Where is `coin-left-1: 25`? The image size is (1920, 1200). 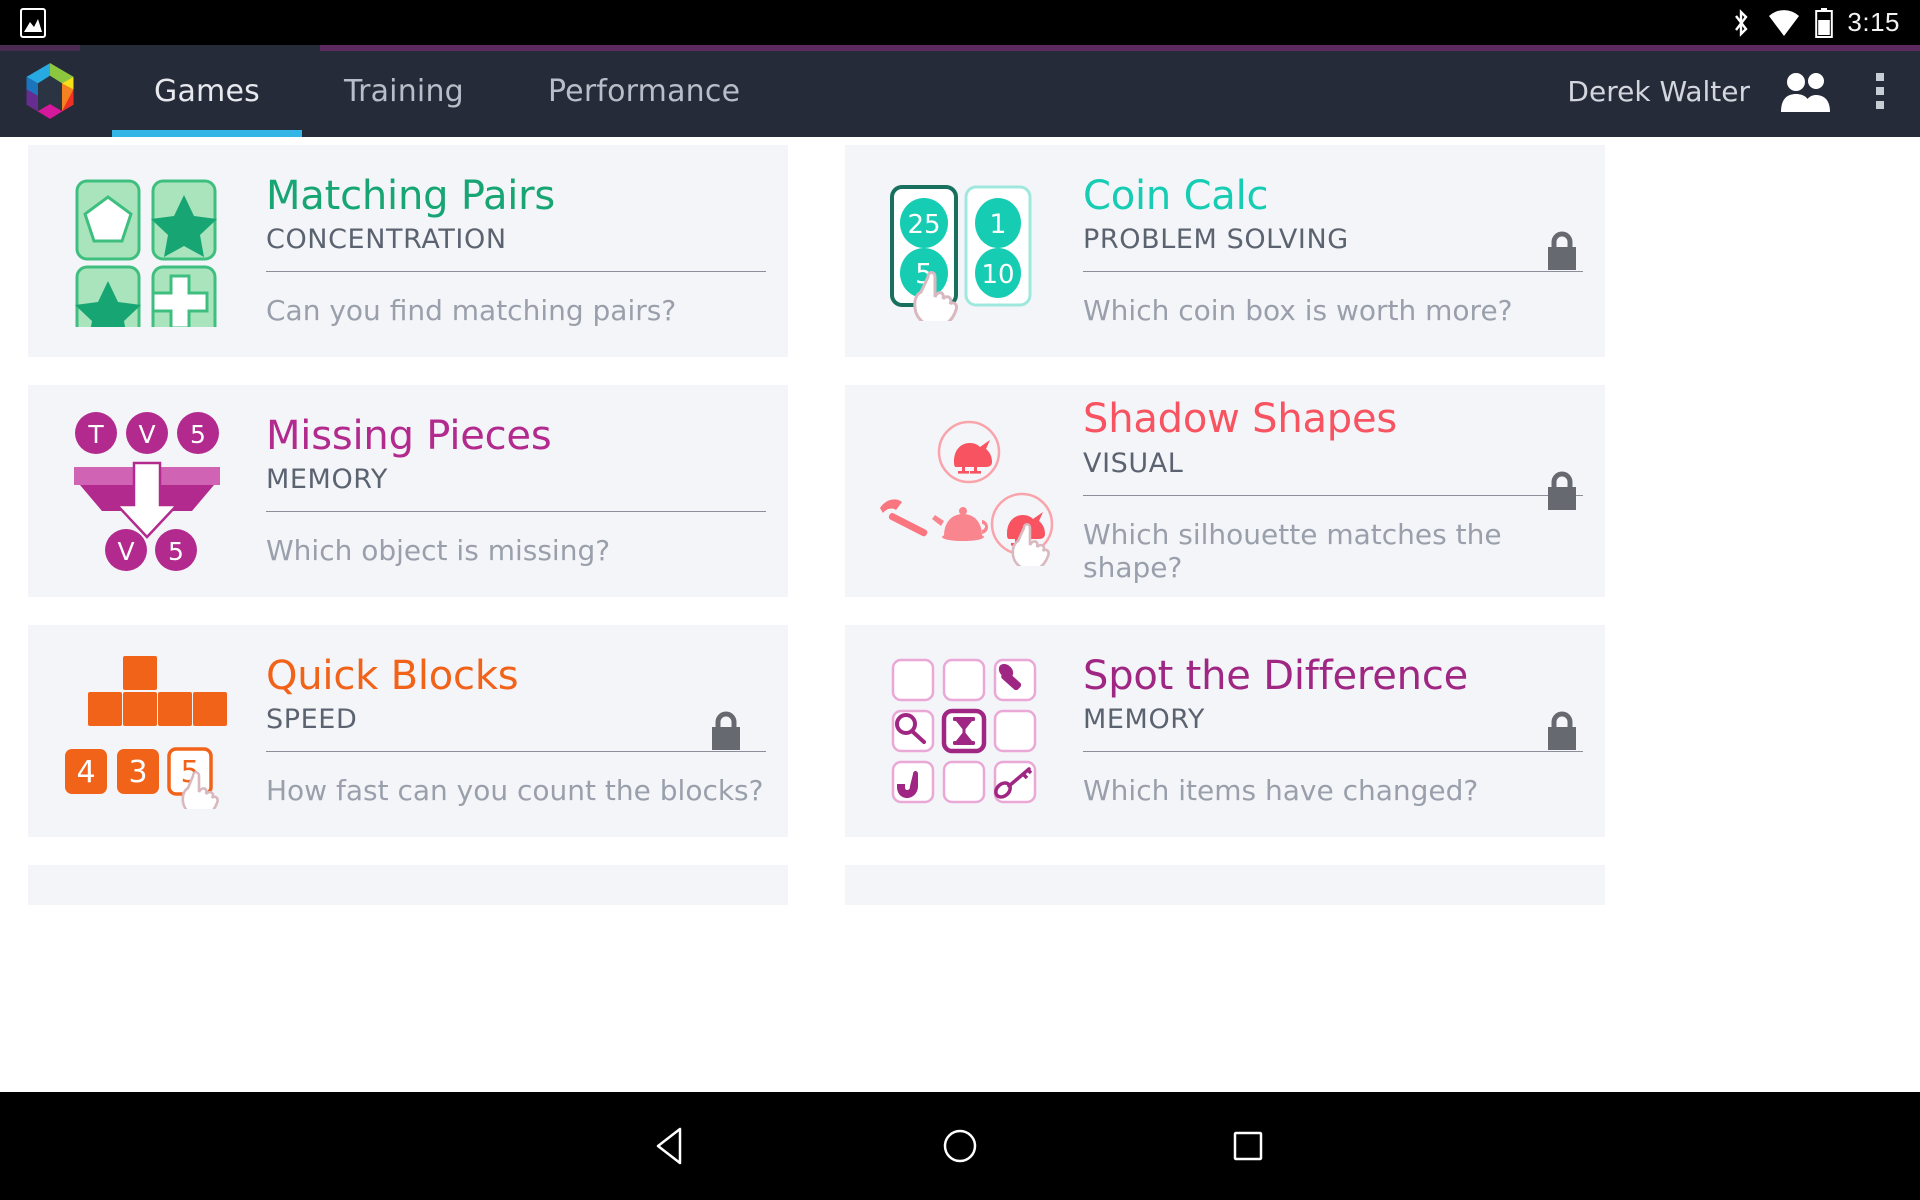
coin-left-1: 25 is located at coordinates (923, 225).